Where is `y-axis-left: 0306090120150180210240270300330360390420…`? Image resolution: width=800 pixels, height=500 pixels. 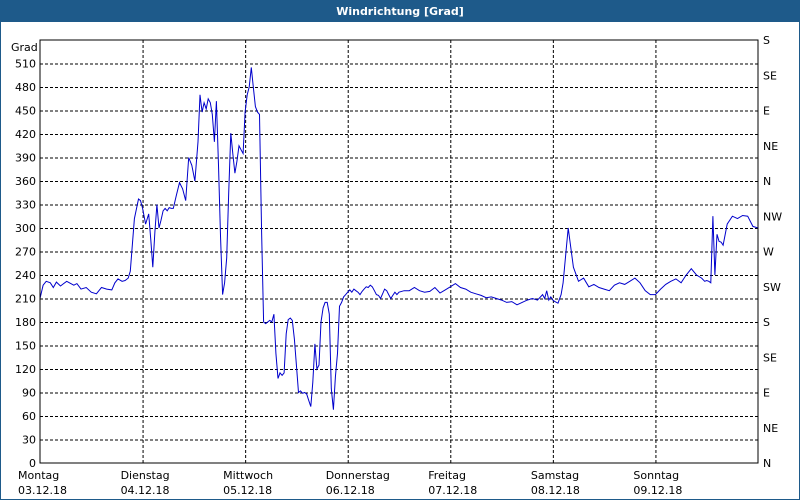
y-axis-left: 0306090120150180210240270300330360390420… is located at coordinates (25, 264).